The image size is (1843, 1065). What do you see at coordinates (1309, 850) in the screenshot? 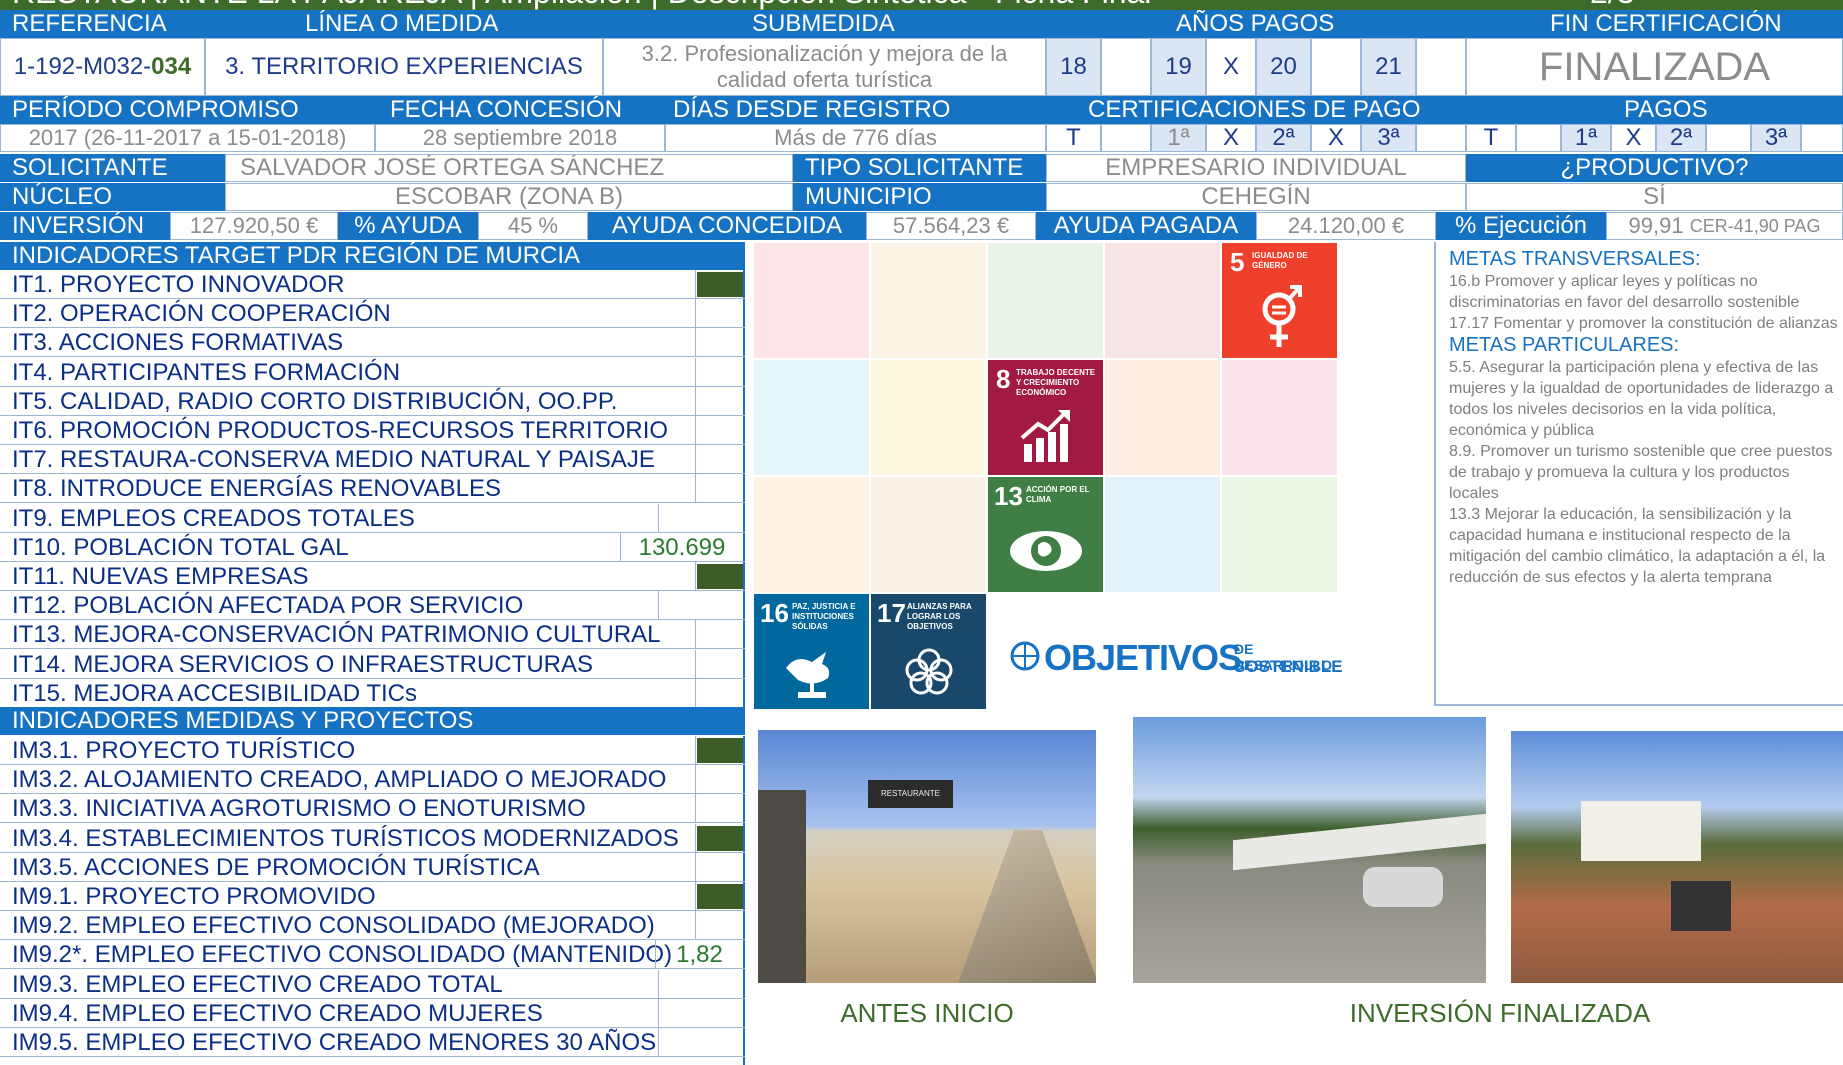
I see `photo-after-parking` at bounding box center [1309, 850].